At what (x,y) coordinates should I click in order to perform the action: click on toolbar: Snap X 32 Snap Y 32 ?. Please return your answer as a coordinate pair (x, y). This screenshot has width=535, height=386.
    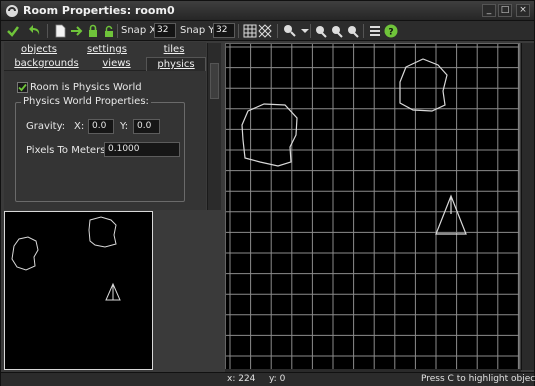
    Looking at the image, I should click on (267, 31).